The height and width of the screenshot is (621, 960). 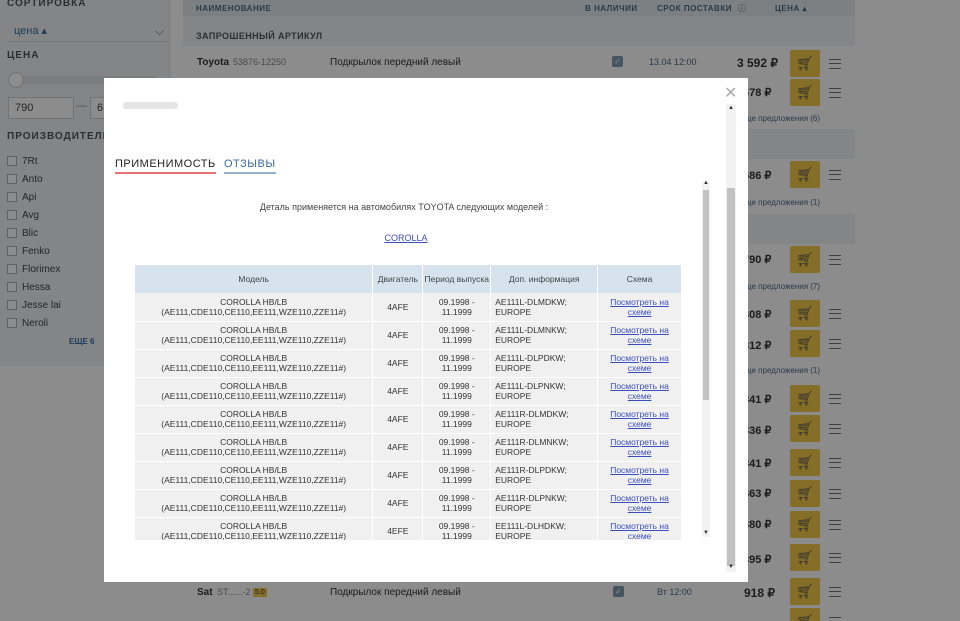 I want to click on close-icon: ✕, so click(x=730, y=93).